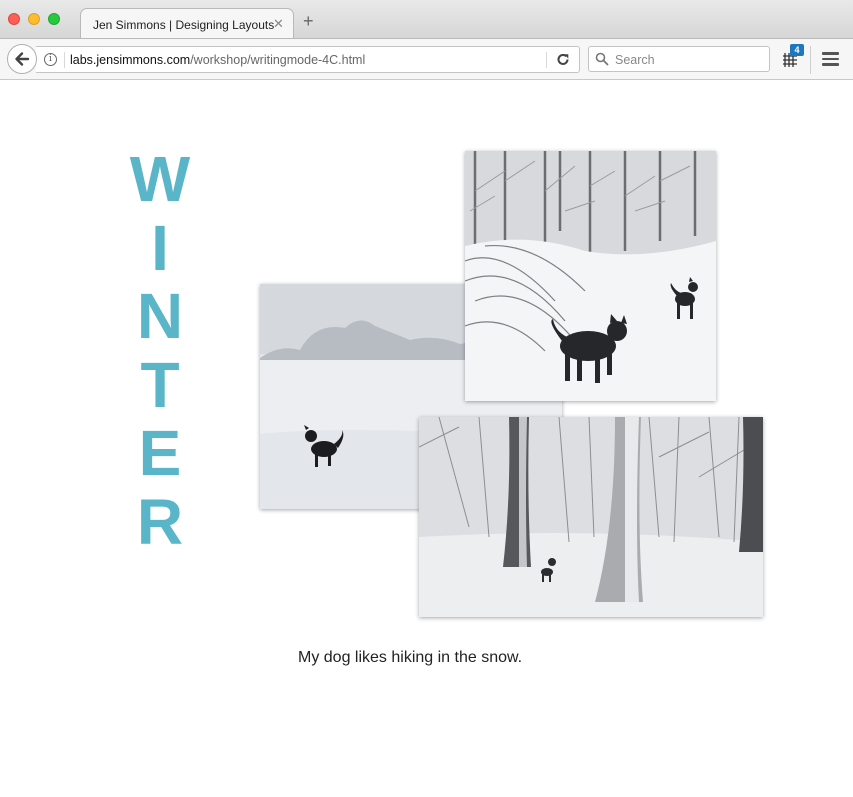 This screenshot has height=797, width=853. What do you see at coordinates (50, 59) in the screenshot?
I see `info-icon: i` at bounding box center [50, 59].